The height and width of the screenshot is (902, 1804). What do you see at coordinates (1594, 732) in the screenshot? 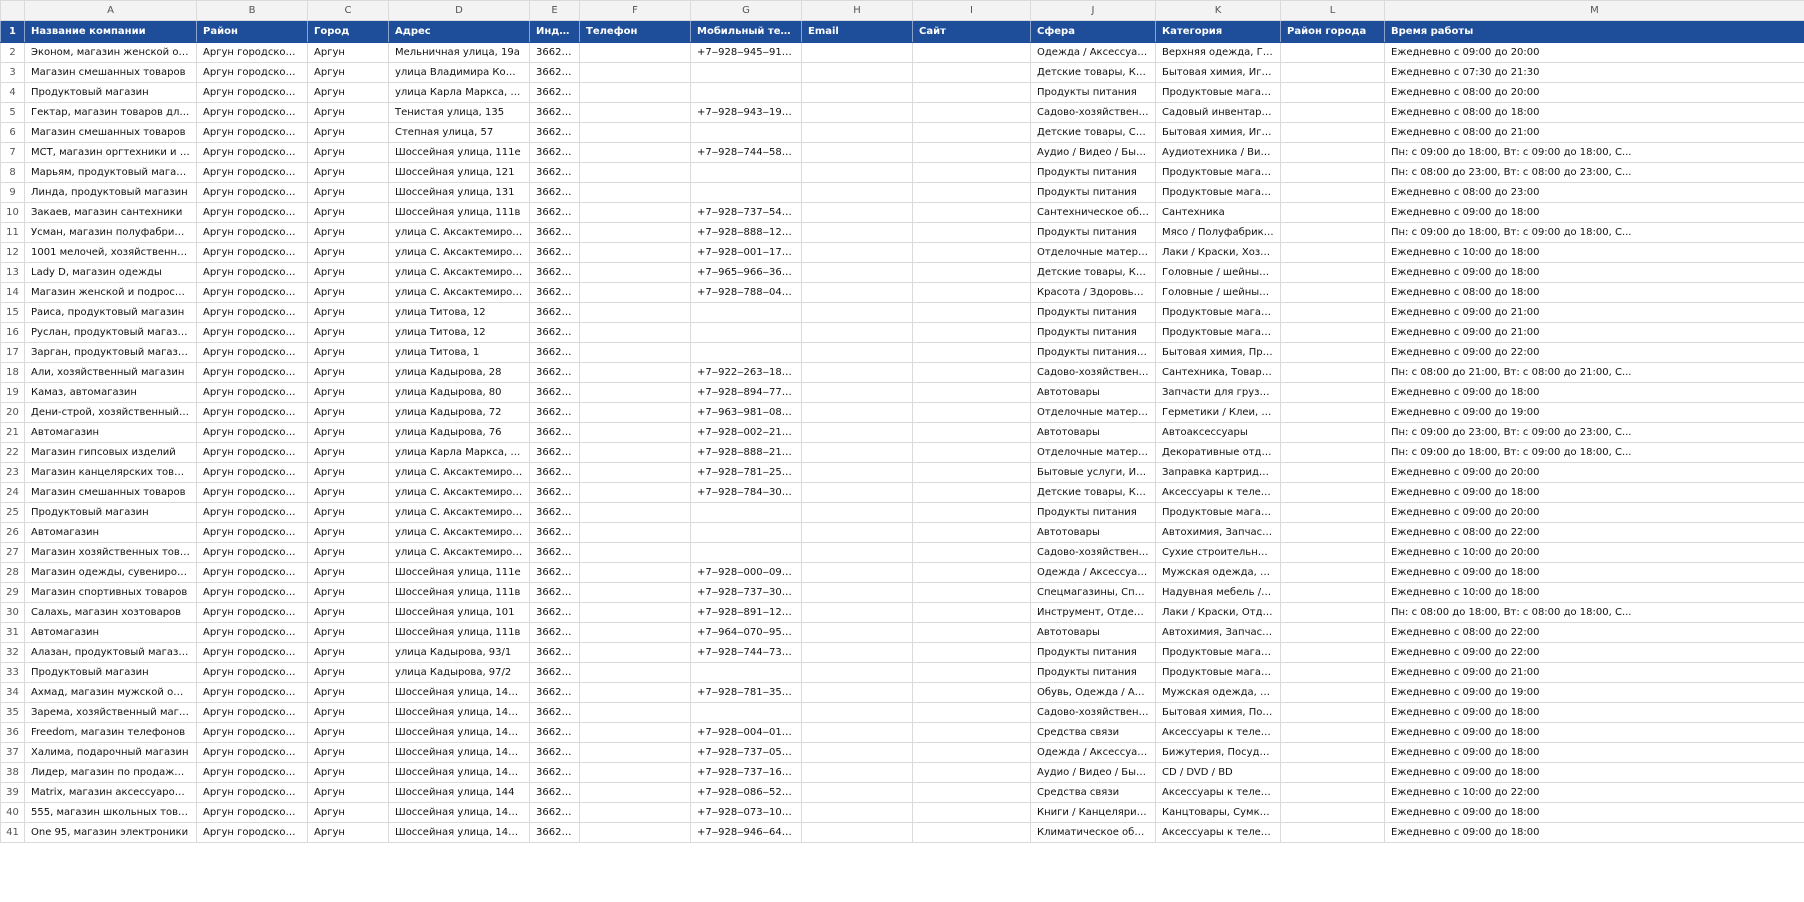
I see `table-cell: Ежедневно с 09:00 до 18:00` at bounding box center [1594, 732].